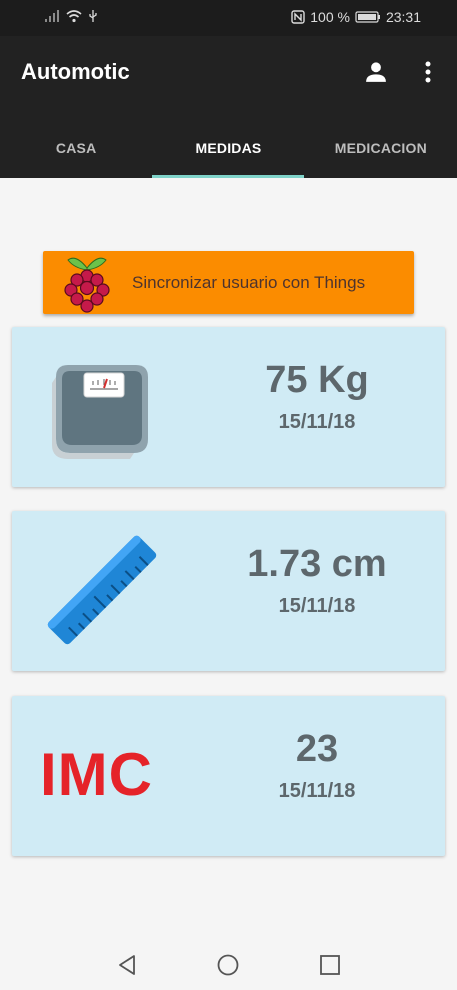 The width and height of the screenshot is (457, 990). I want to click on height-value: 1.73 cm, so click(317, 564).